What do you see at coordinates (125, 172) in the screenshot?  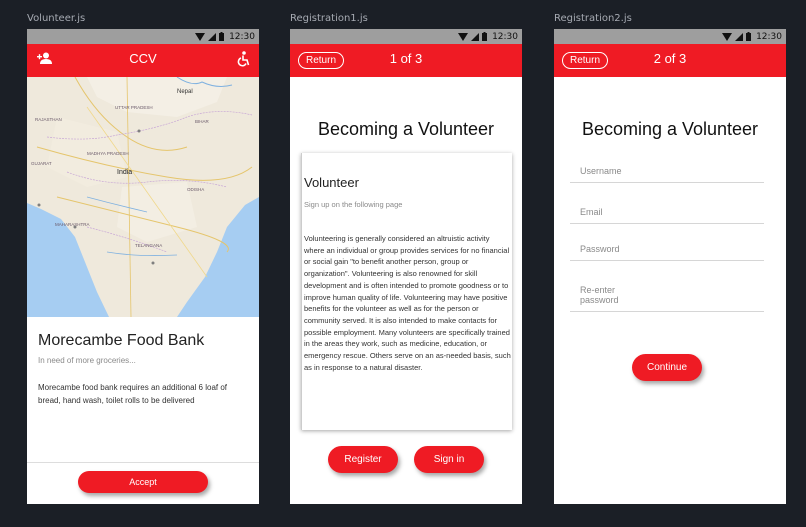 I see `map-label-india: India` at bounding box center [125, 172].